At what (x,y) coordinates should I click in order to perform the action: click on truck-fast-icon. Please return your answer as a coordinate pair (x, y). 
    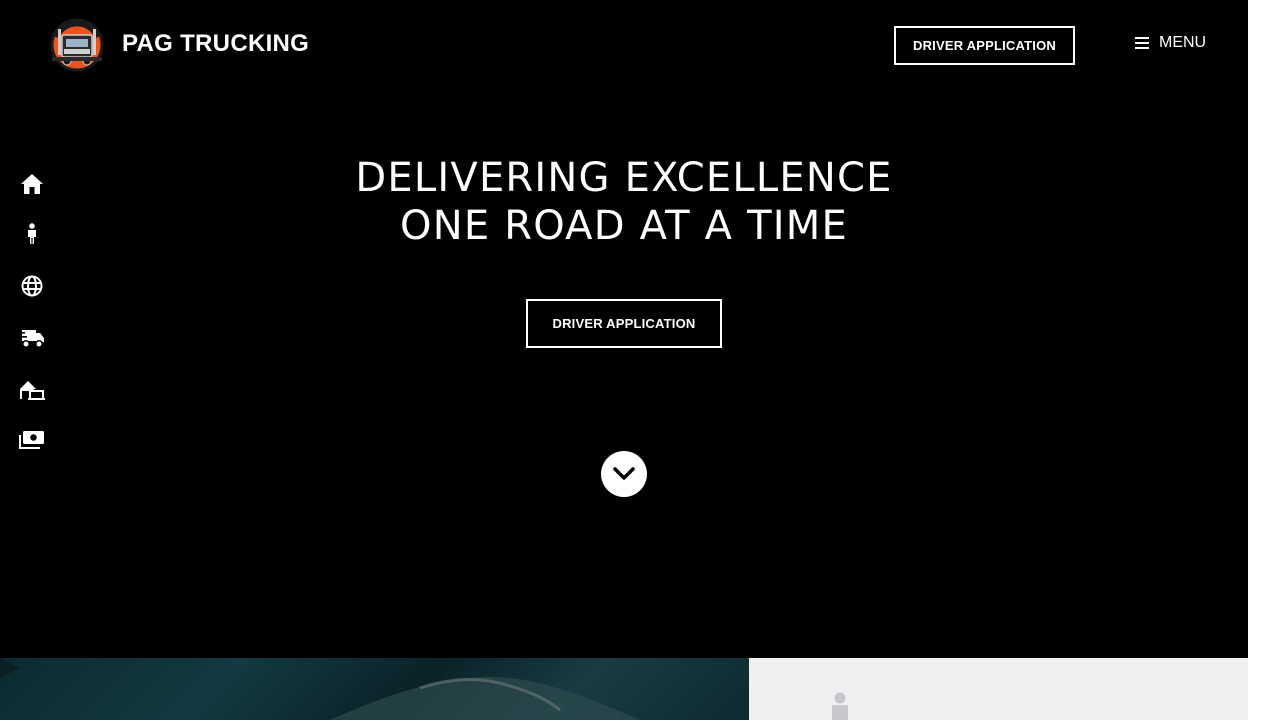
    Looking at the image, I should click on (31, 339).